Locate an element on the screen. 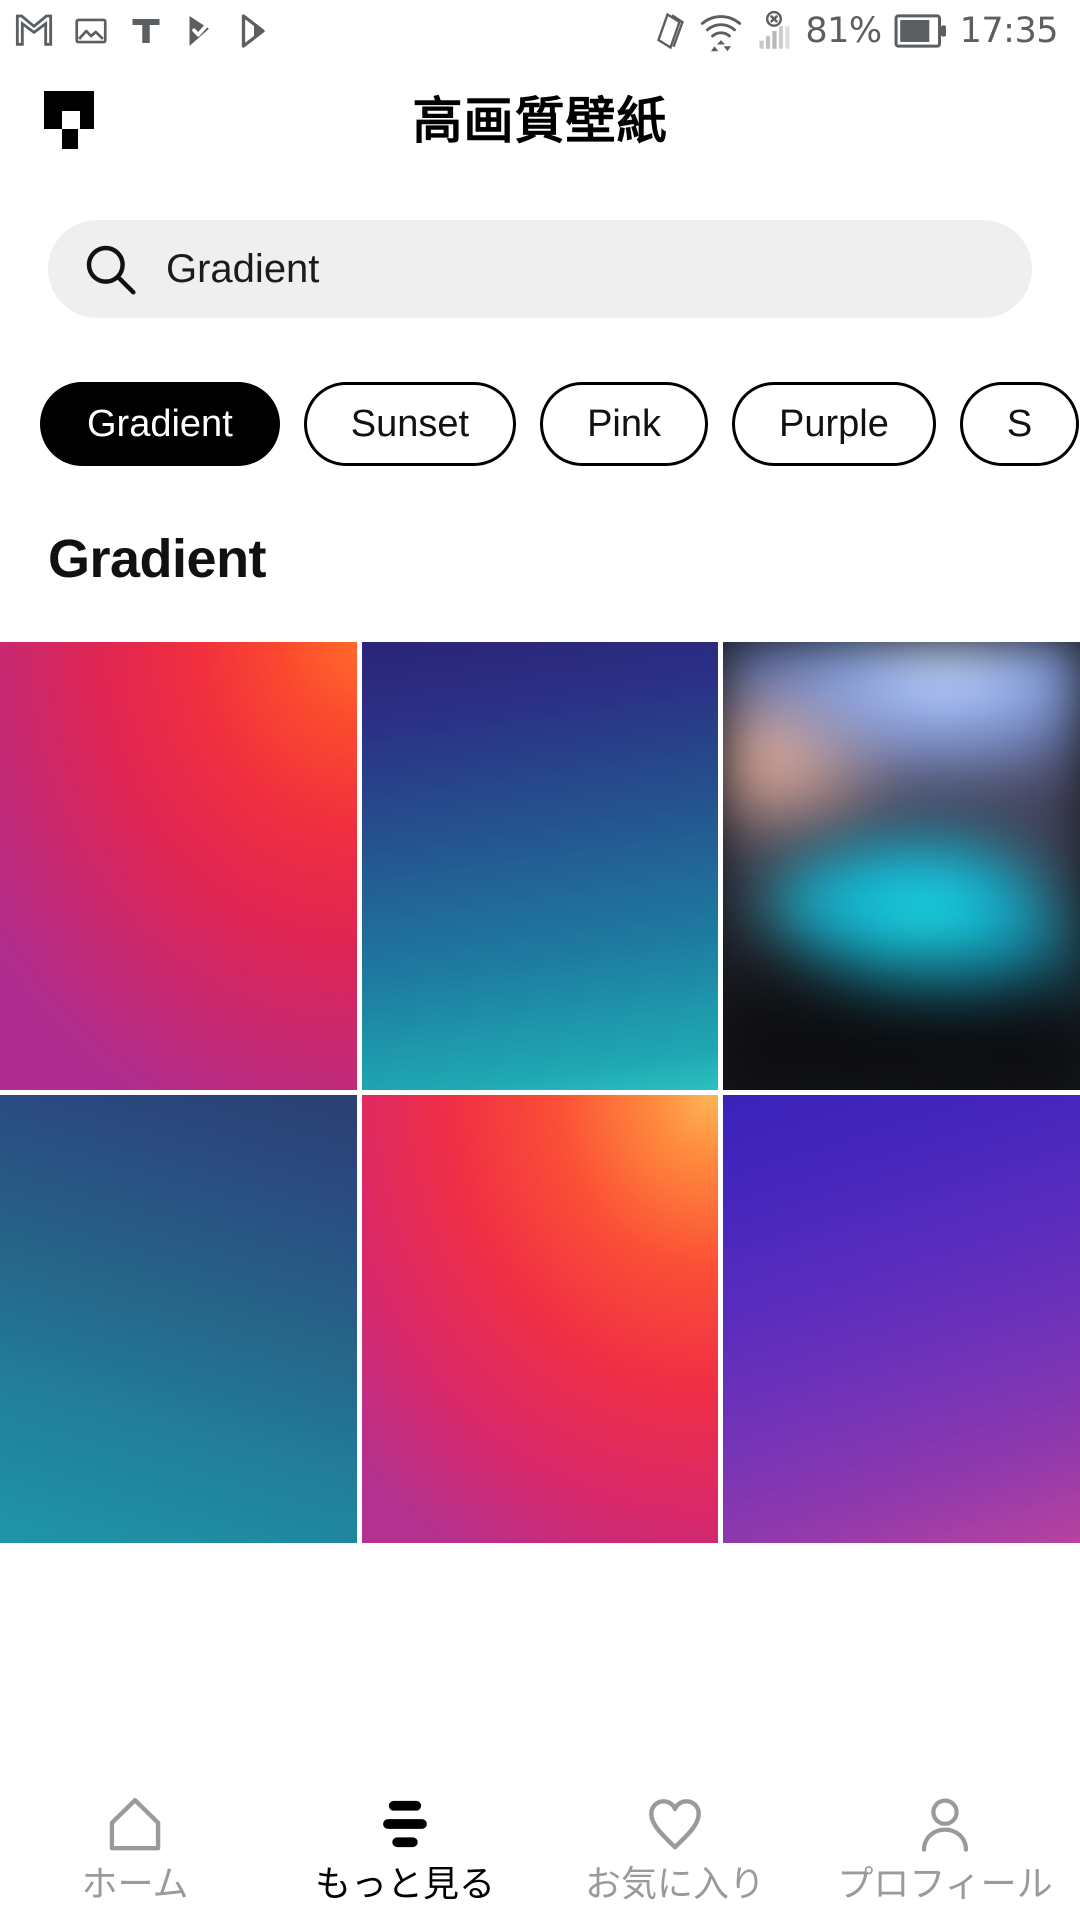 The image size is (1080, 1920). home-icon is located at coordinates (135, 1824).